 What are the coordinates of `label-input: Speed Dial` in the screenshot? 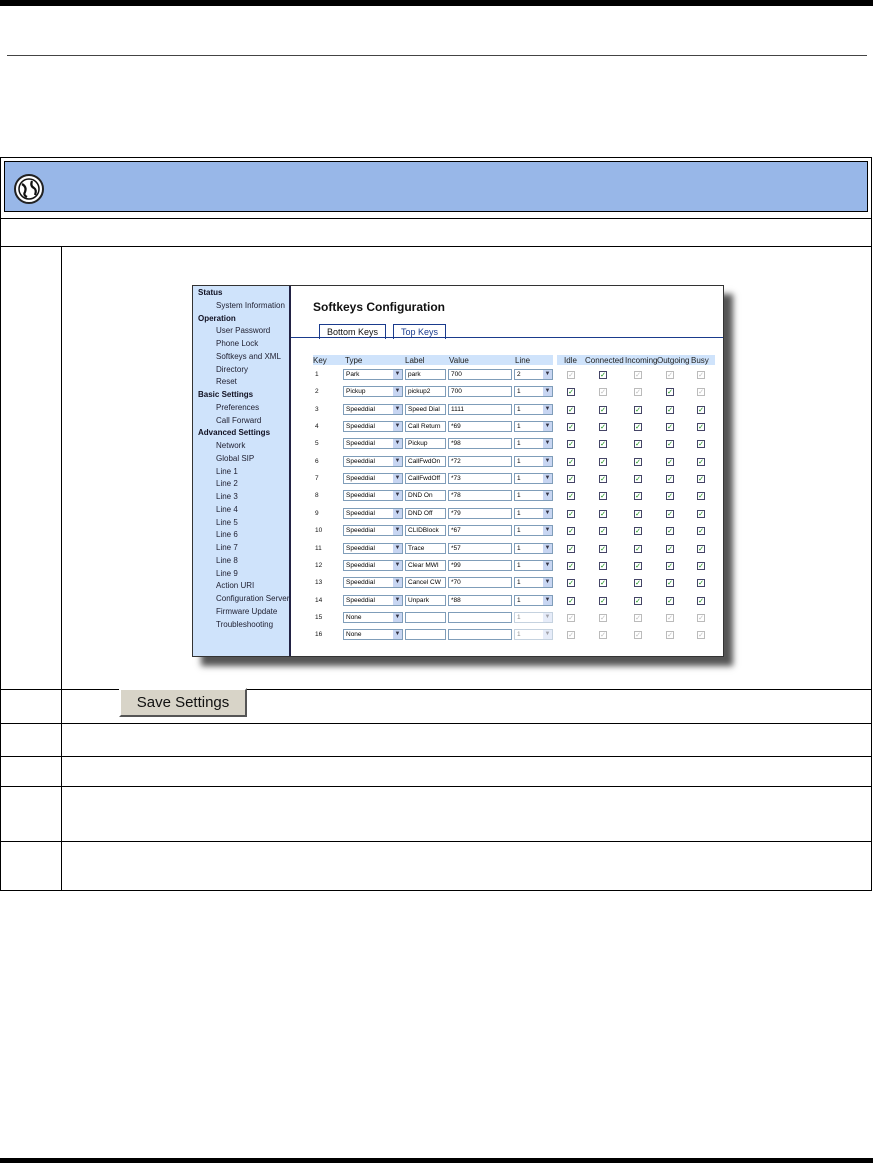 It's located at (425, 409).